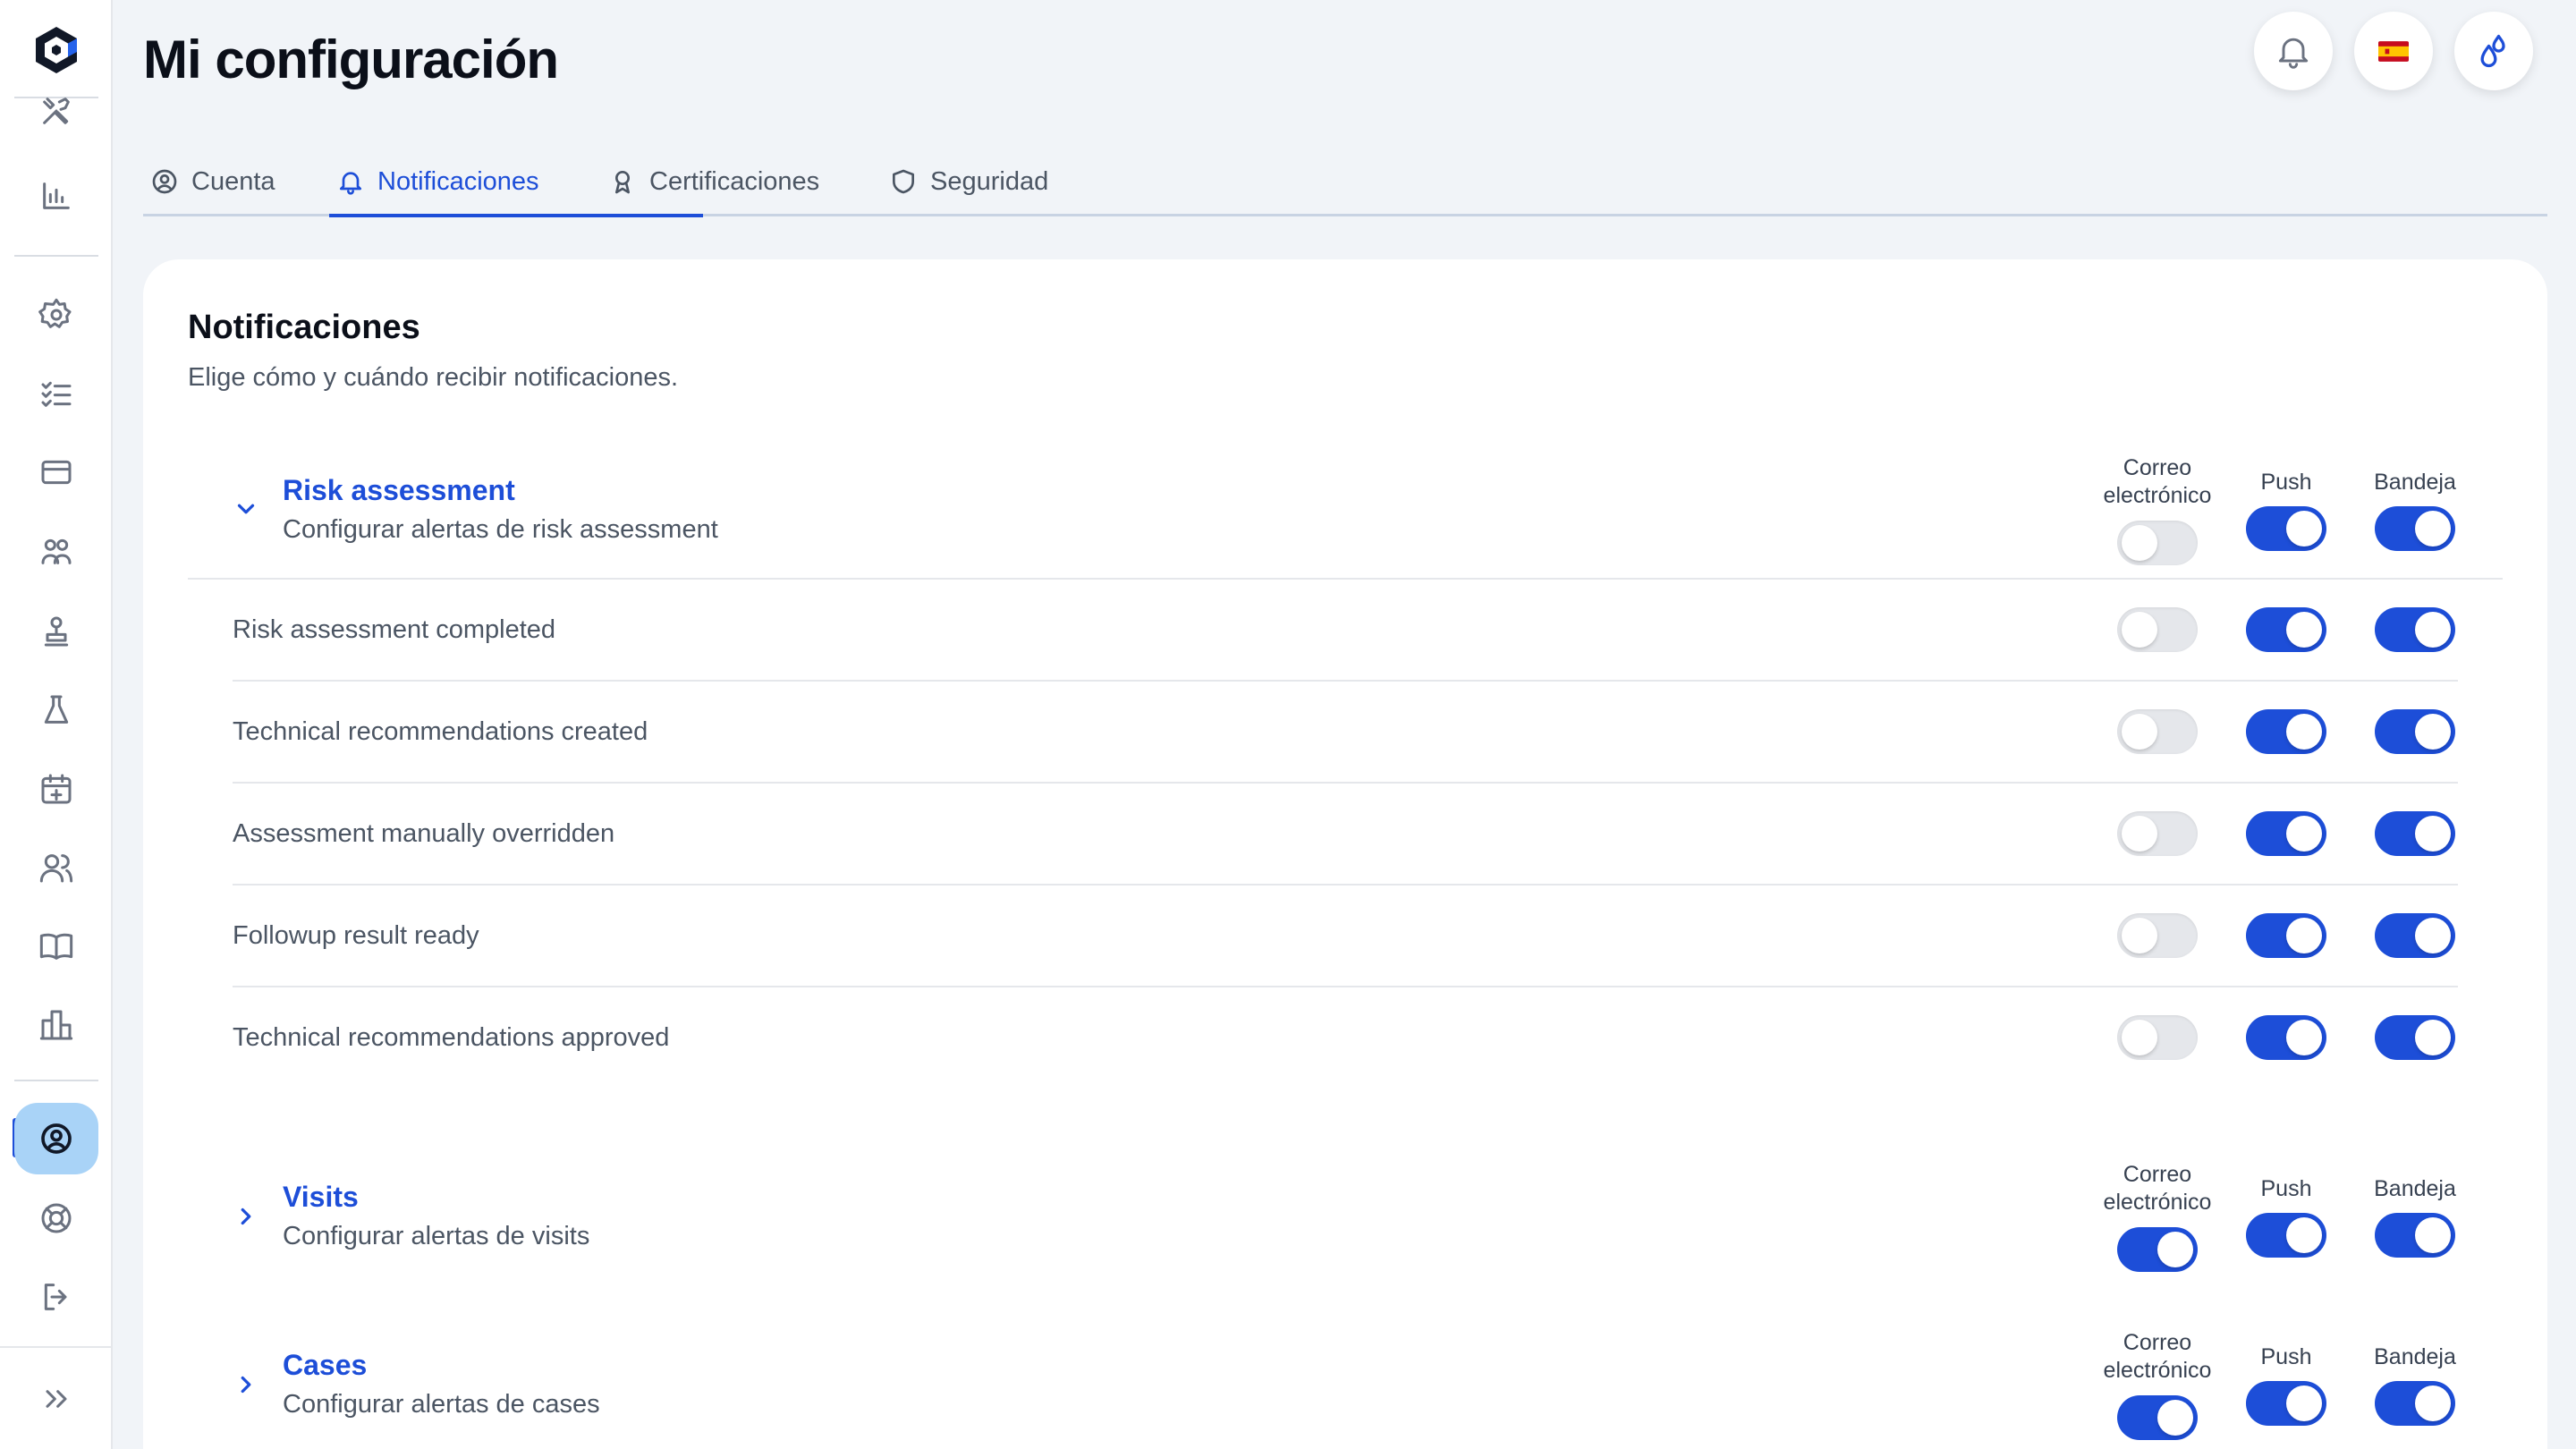  I want to click on tab-label: Notificaciones, so click(458, 181).